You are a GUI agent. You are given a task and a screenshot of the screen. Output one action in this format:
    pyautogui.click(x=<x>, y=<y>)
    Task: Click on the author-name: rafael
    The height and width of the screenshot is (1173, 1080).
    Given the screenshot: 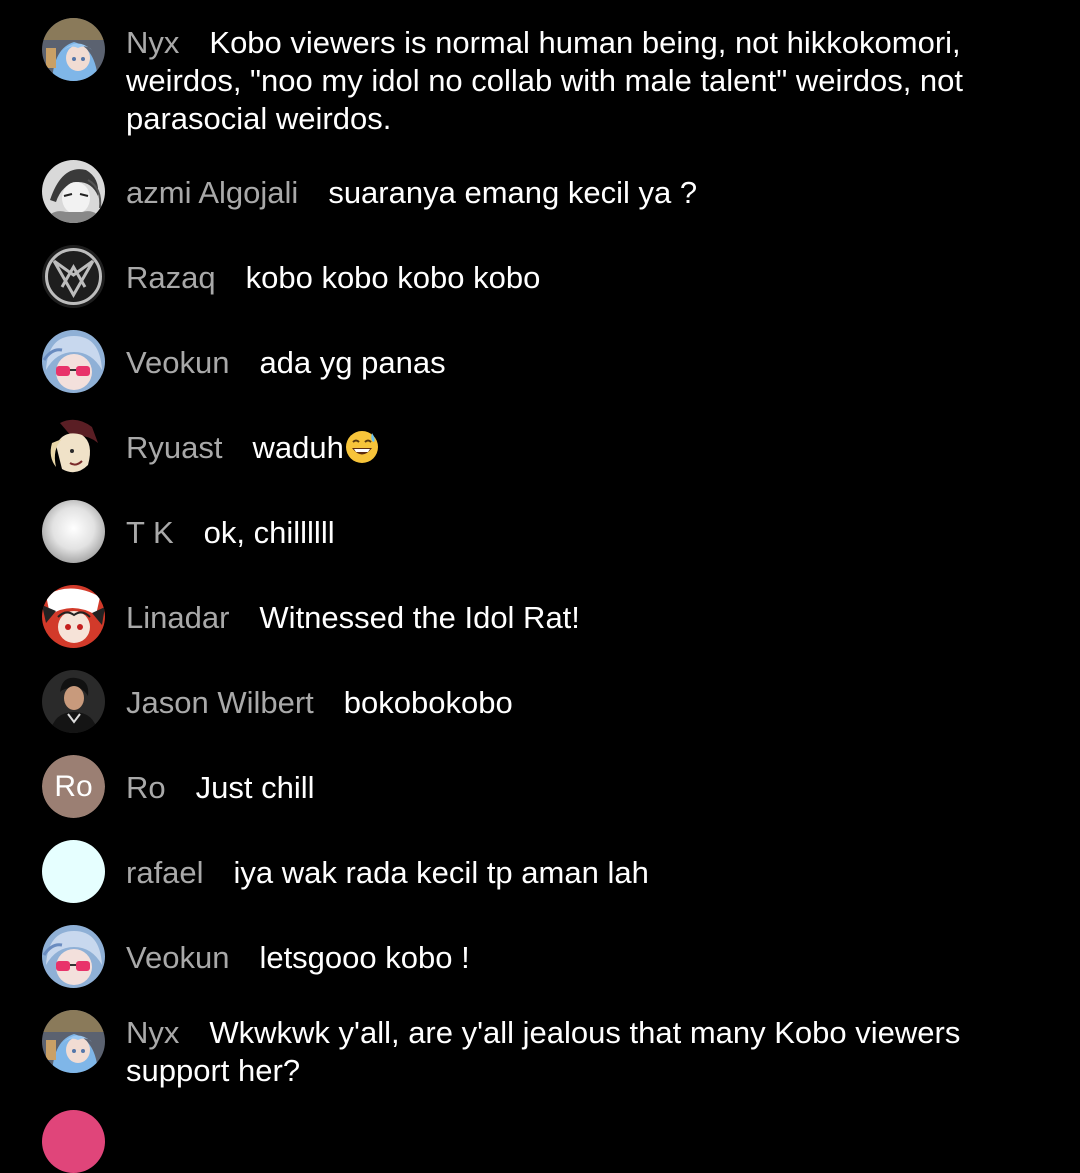 What is the action you would take?
    pyautogui.click(x=165, y=872)
    